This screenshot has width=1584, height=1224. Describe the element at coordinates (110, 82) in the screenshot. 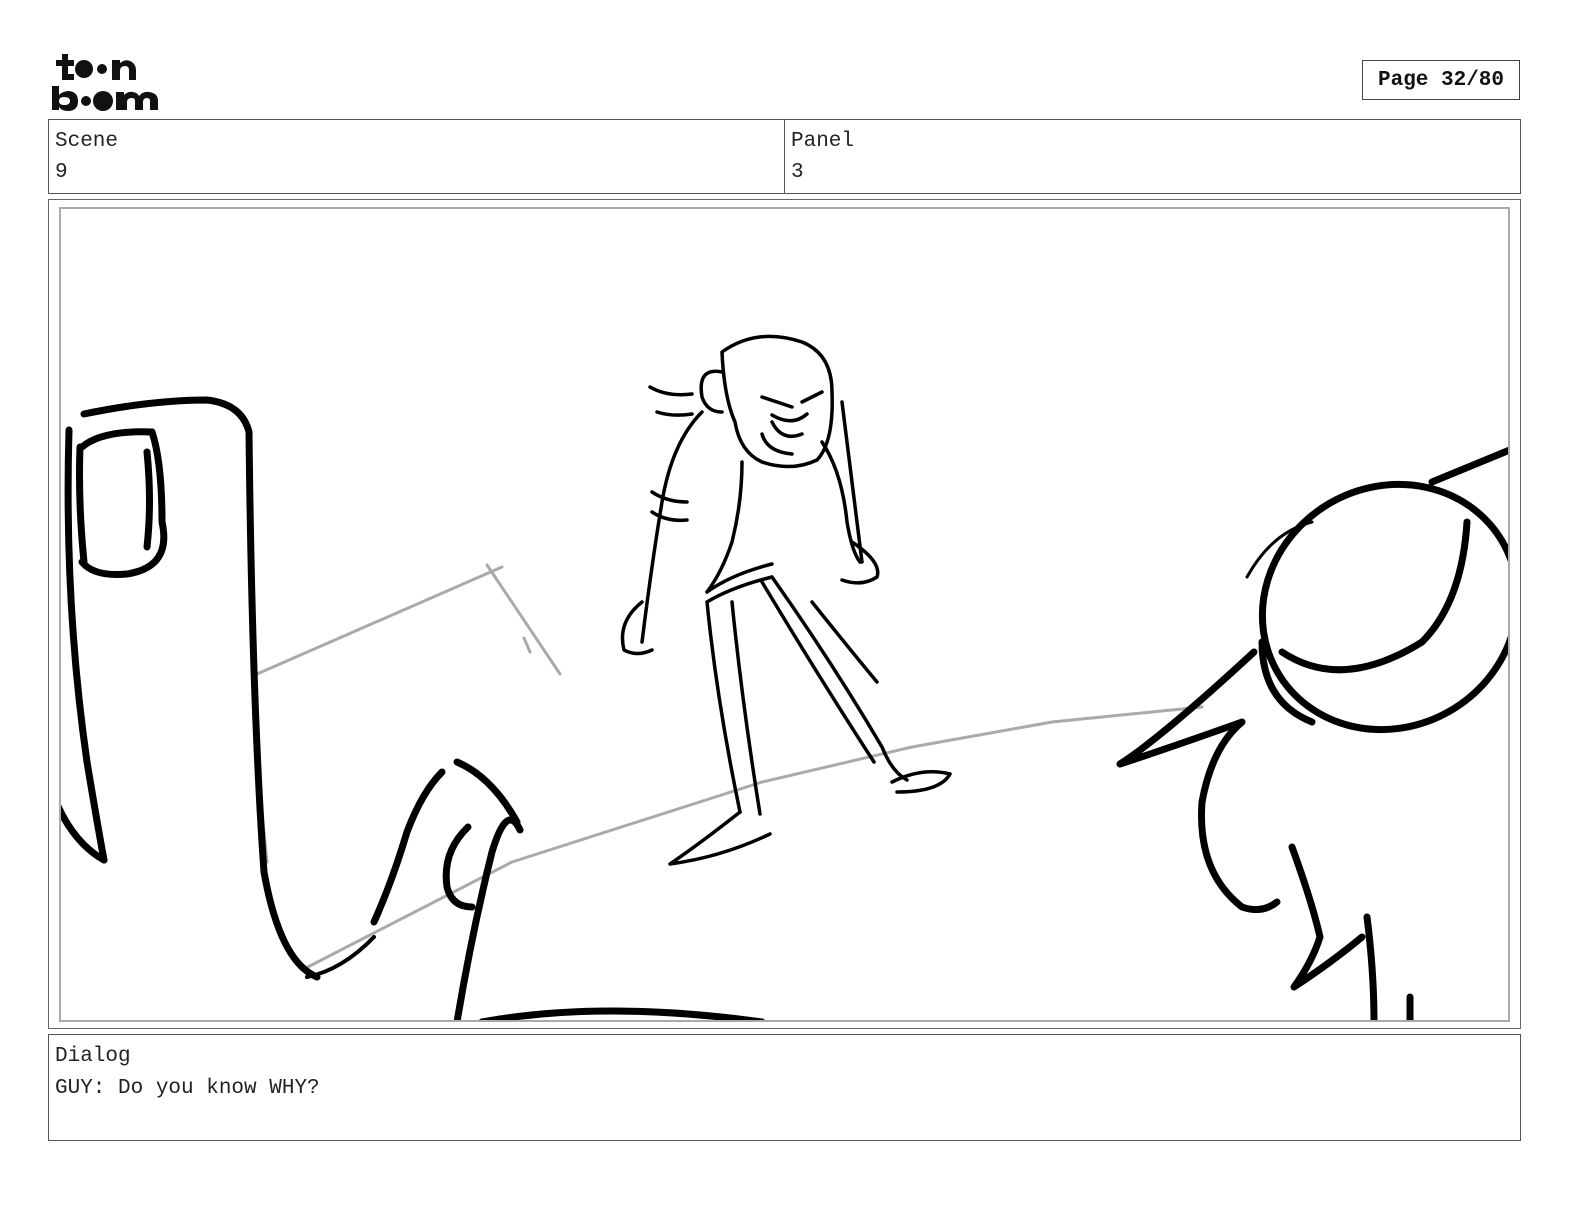

I see `toonboom-logo` at that location.